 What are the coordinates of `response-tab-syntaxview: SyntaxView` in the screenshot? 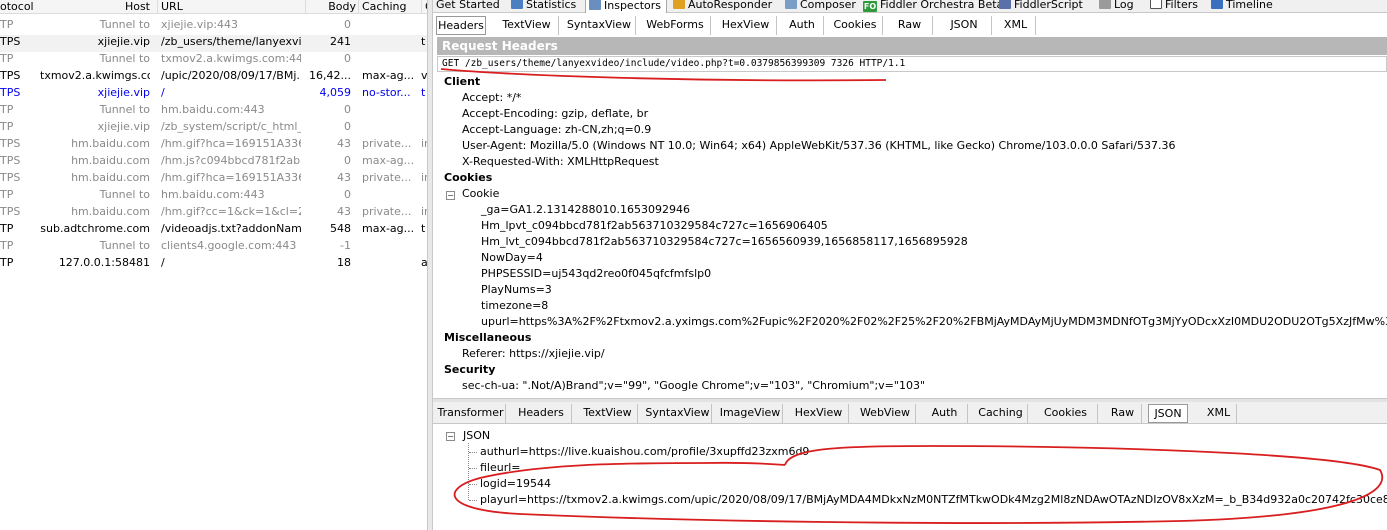 It's located at (678, 413).